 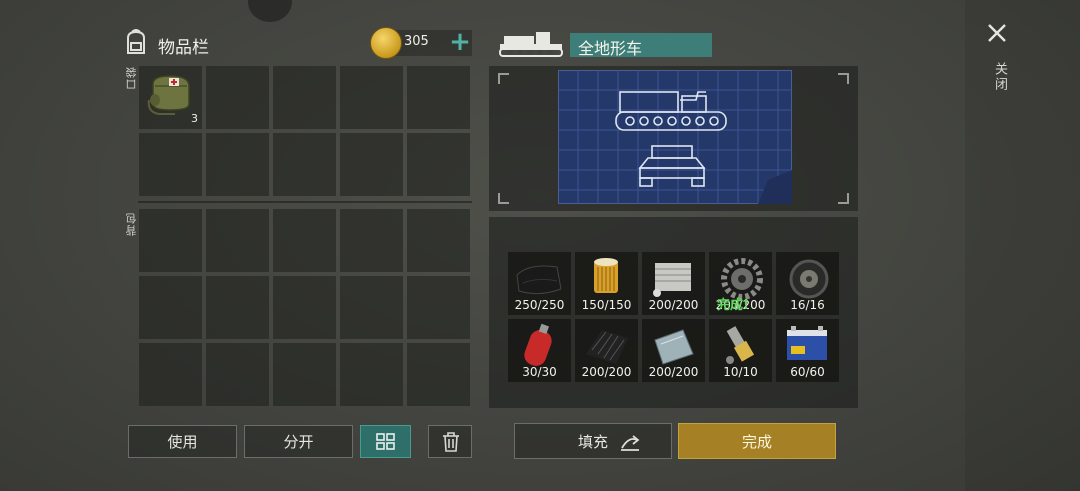 What do you see at coordinates (270, 11) in the screenshot?
I see `top-round-icon` at bounding box center [270, 11].